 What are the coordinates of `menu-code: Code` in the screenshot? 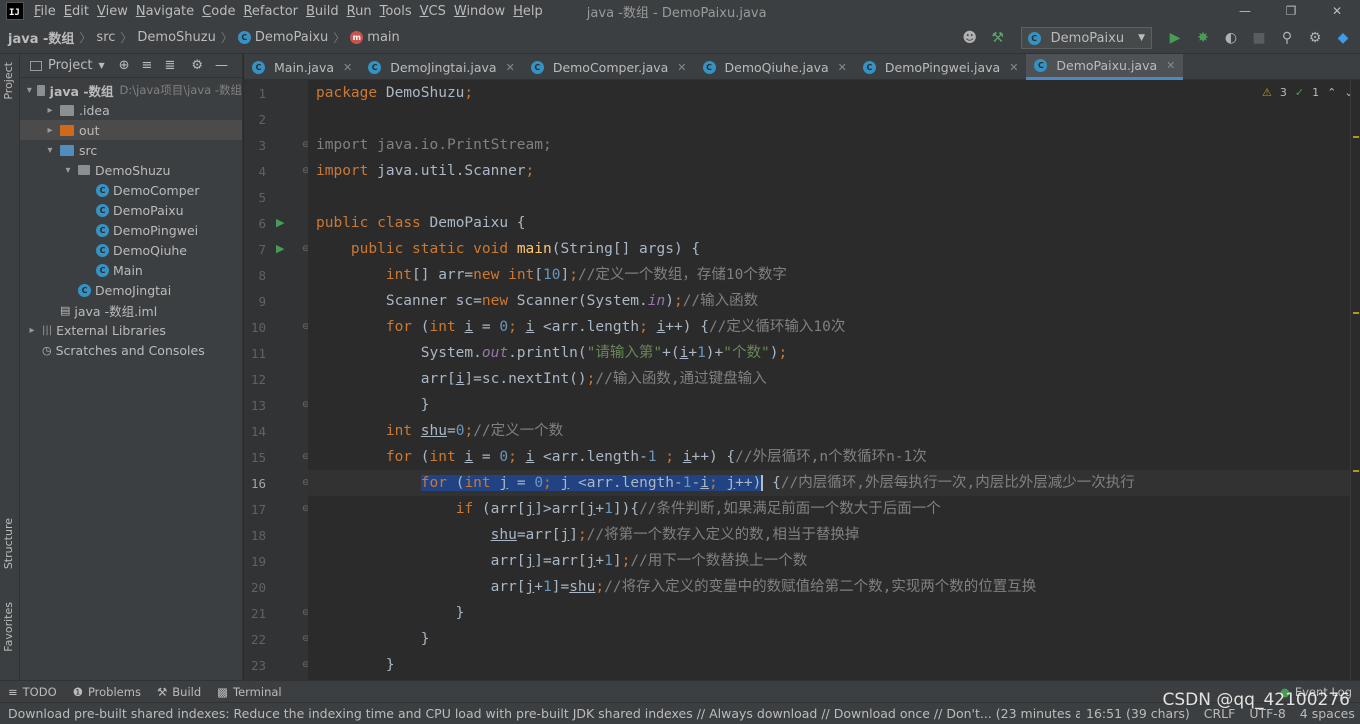 It's located at (218, 11).